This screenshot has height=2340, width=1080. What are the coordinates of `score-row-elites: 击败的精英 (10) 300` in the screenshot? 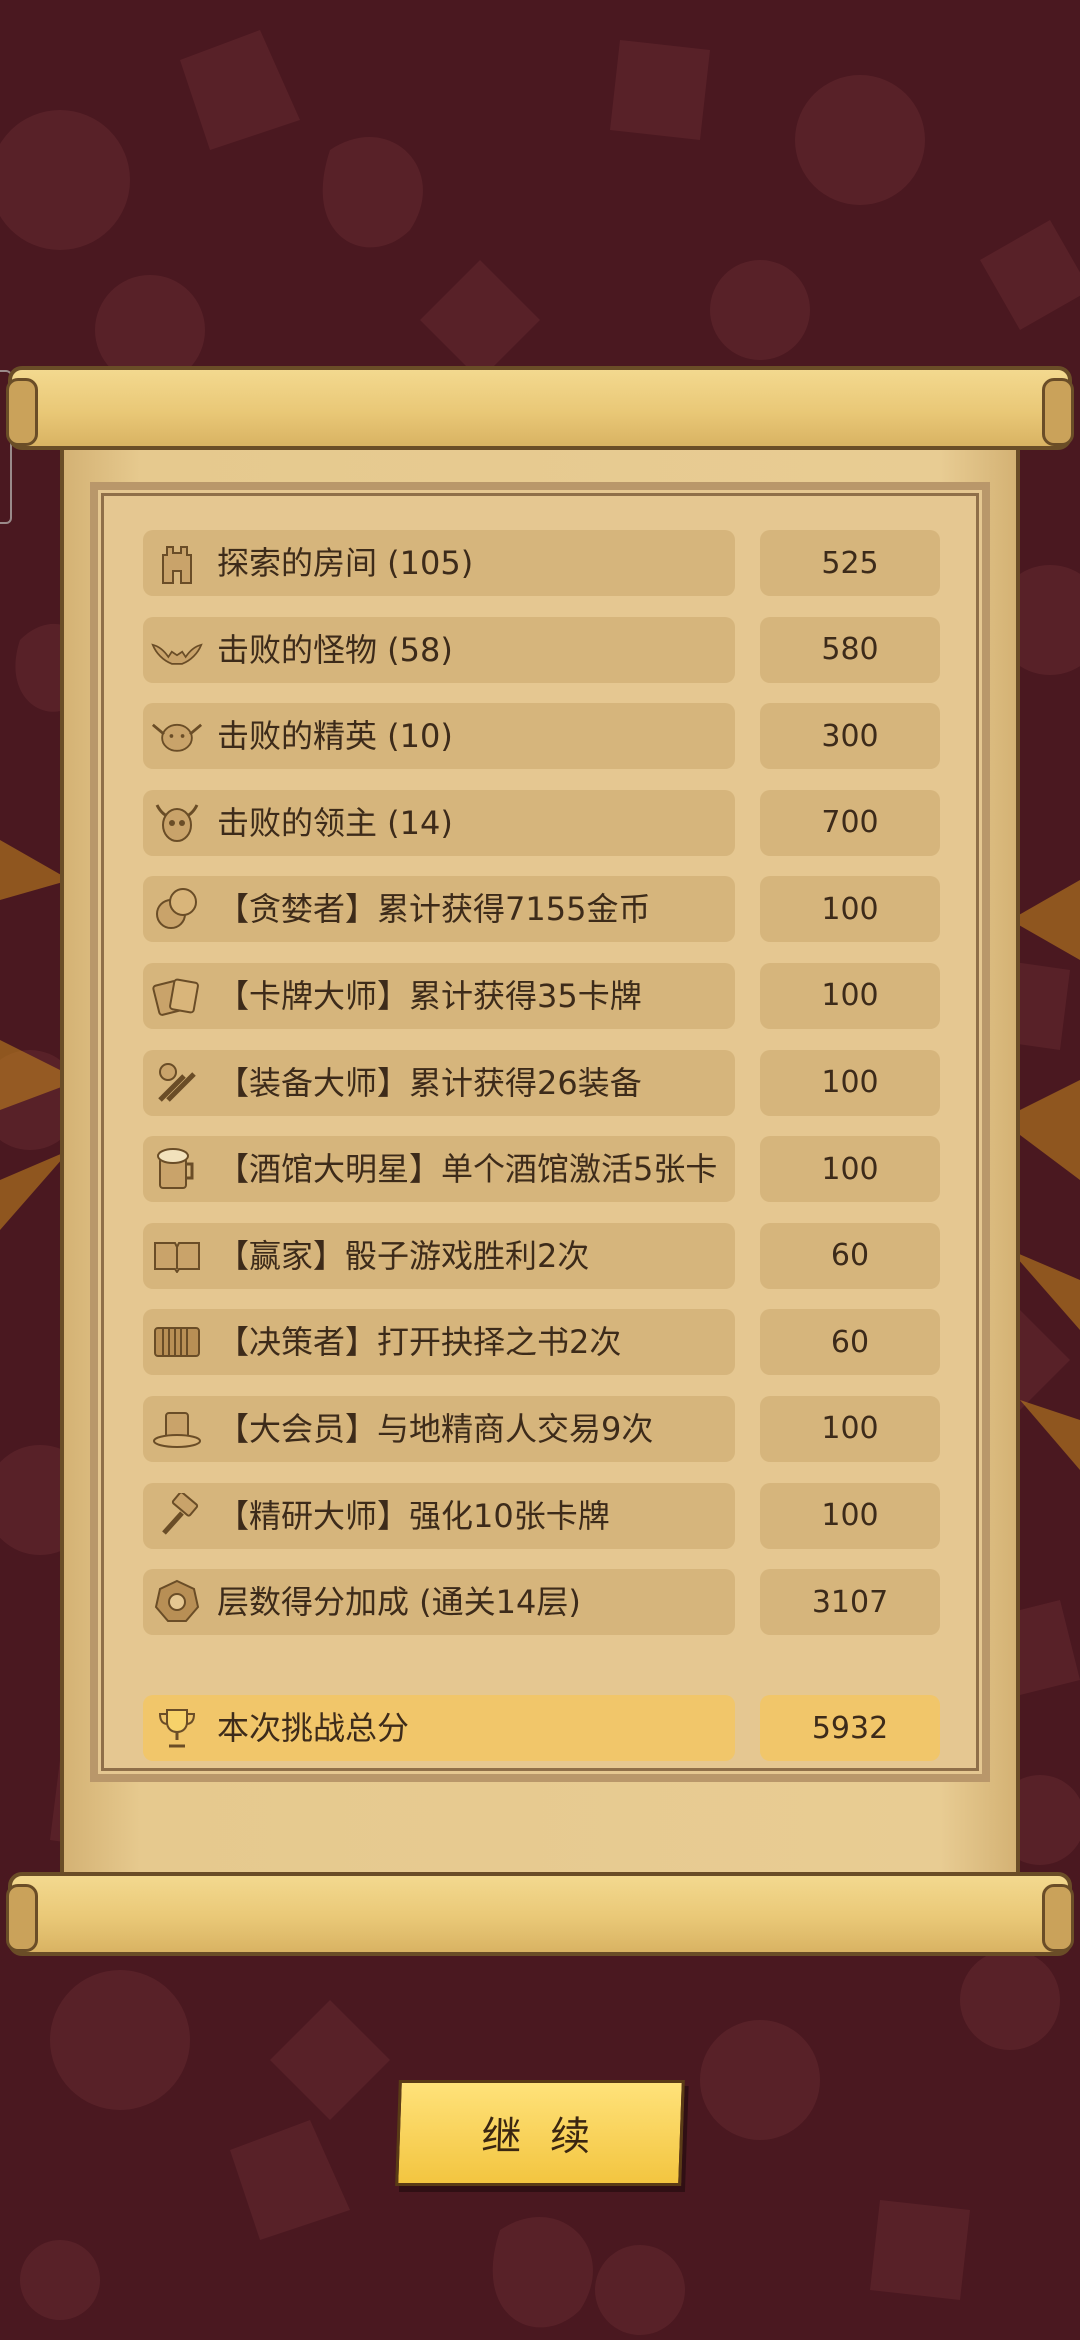 It's located at (541, 736).